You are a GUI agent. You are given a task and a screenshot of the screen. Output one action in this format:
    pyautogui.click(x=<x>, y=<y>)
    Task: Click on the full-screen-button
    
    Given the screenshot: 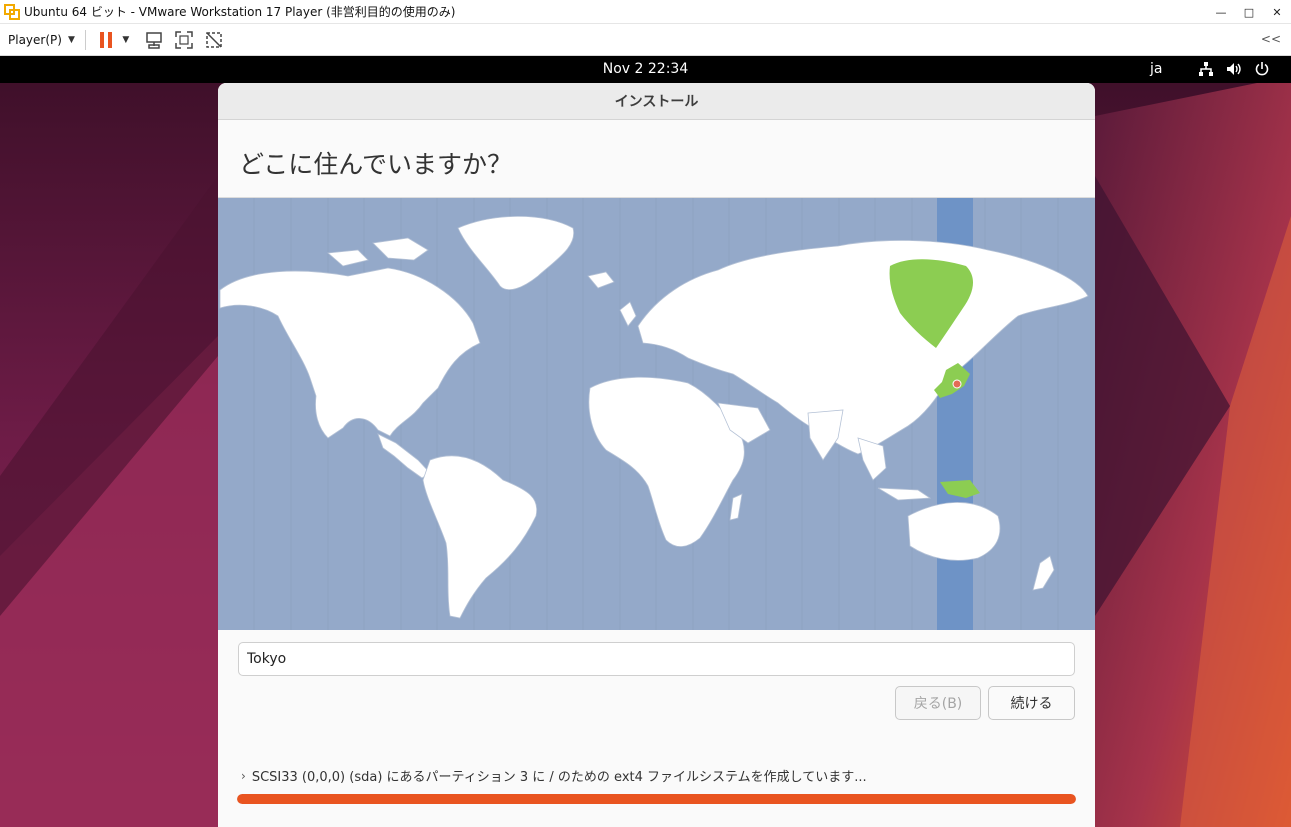 What is the action you would take?
    pyautogui.click(x=184, y=40)
    